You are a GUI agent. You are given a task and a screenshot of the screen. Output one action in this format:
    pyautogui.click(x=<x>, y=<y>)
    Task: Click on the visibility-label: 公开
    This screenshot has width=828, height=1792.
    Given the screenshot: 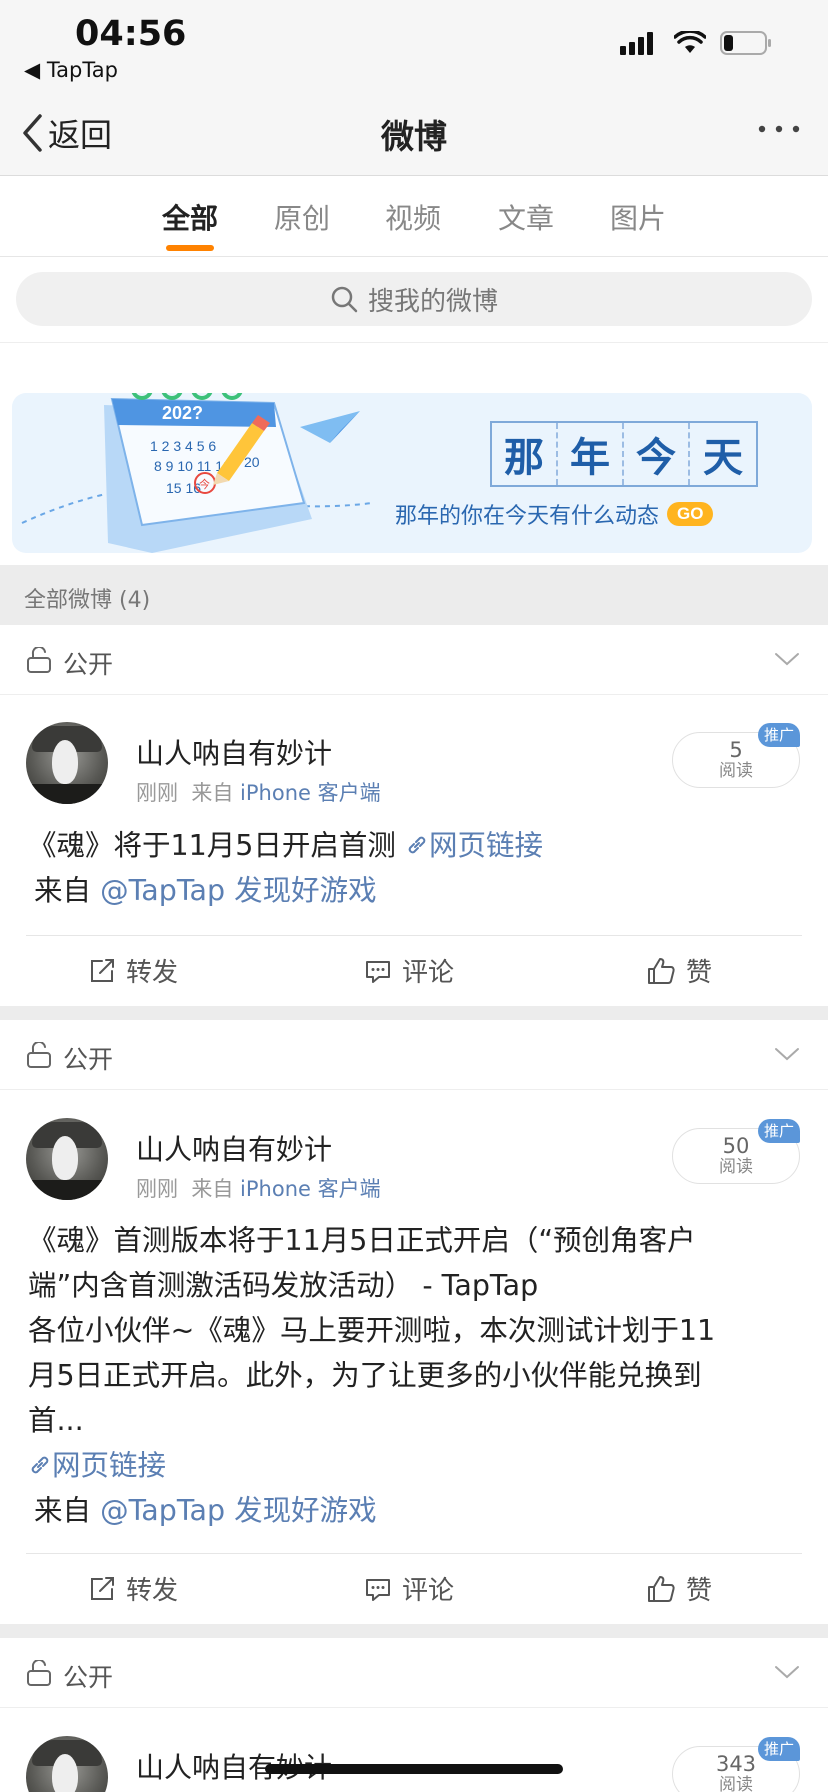 What is the action you would take?
    pyautogui.click(x=88, y=1059)
    